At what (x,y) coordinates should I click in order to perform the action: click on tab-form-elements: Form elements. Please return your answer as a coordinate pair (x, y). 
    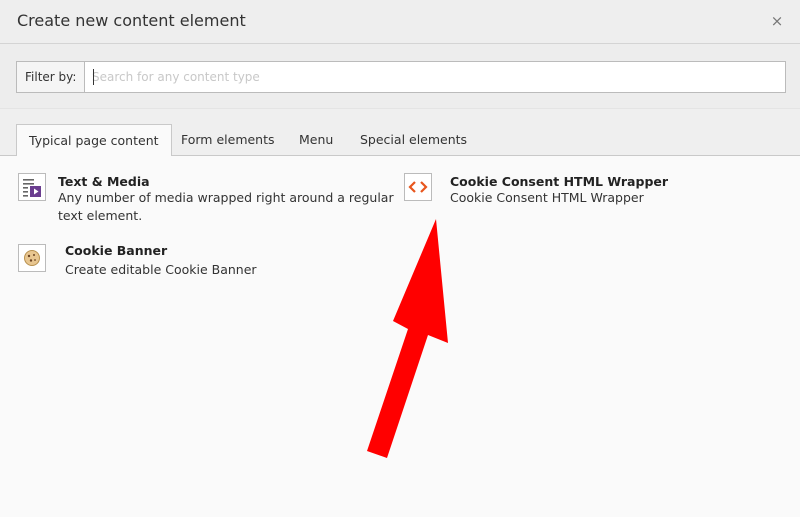
    Looking at the image, I should click on (228, 140).